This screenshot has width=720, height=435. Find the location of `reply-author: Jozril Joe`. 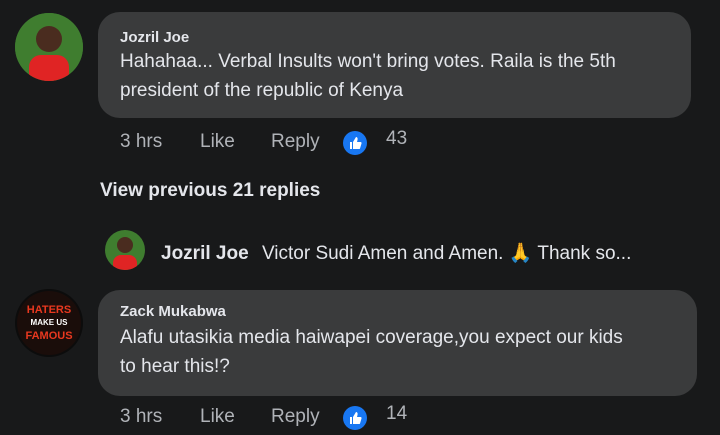

reply-author: Jozril Joe is located at coordinates (205, 253).